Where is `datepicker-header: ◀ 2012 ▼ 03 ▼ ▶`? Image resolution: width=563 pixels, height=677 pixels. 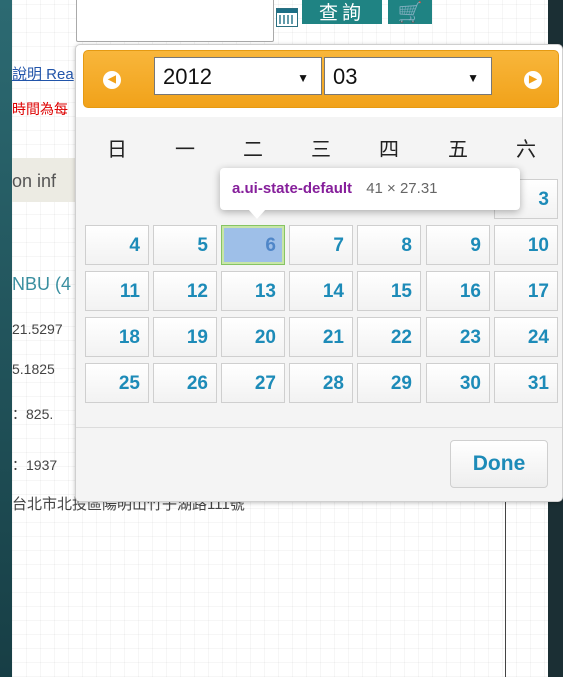 datepicker-header: ◀ 2012 ▼ 03 ▼ ▶ is located at coordinates (321, 79).